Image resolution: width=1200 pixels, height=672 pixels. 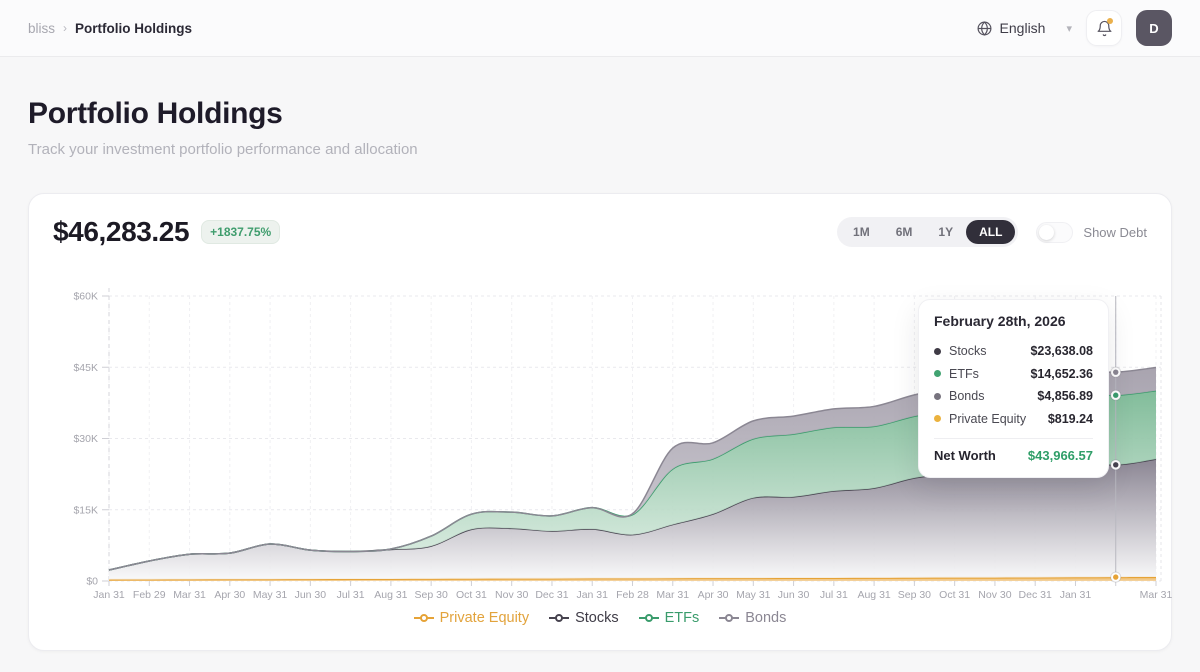 What do you see at coordinates (85, 510) in the screenshot?
I see `y-axis-label: $15K` at bounding box center [85, 510].